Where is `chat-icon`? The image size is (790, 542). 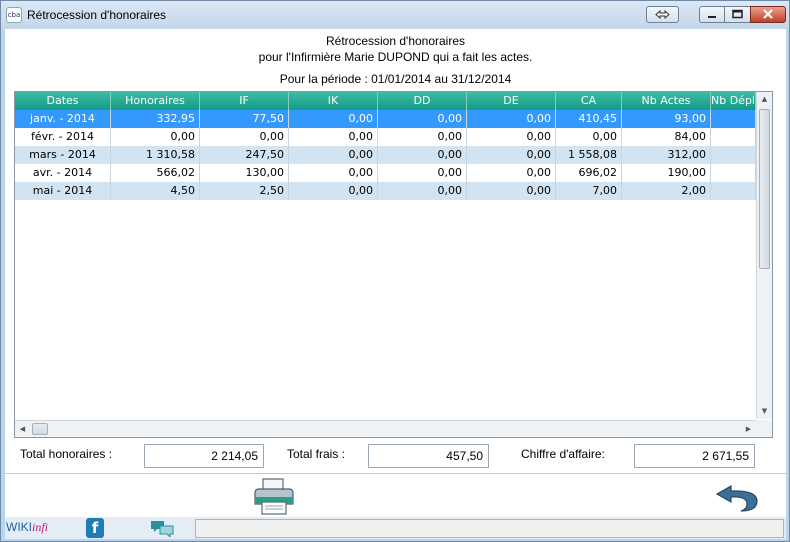 chat-icon is located at coordinates (162, 530).